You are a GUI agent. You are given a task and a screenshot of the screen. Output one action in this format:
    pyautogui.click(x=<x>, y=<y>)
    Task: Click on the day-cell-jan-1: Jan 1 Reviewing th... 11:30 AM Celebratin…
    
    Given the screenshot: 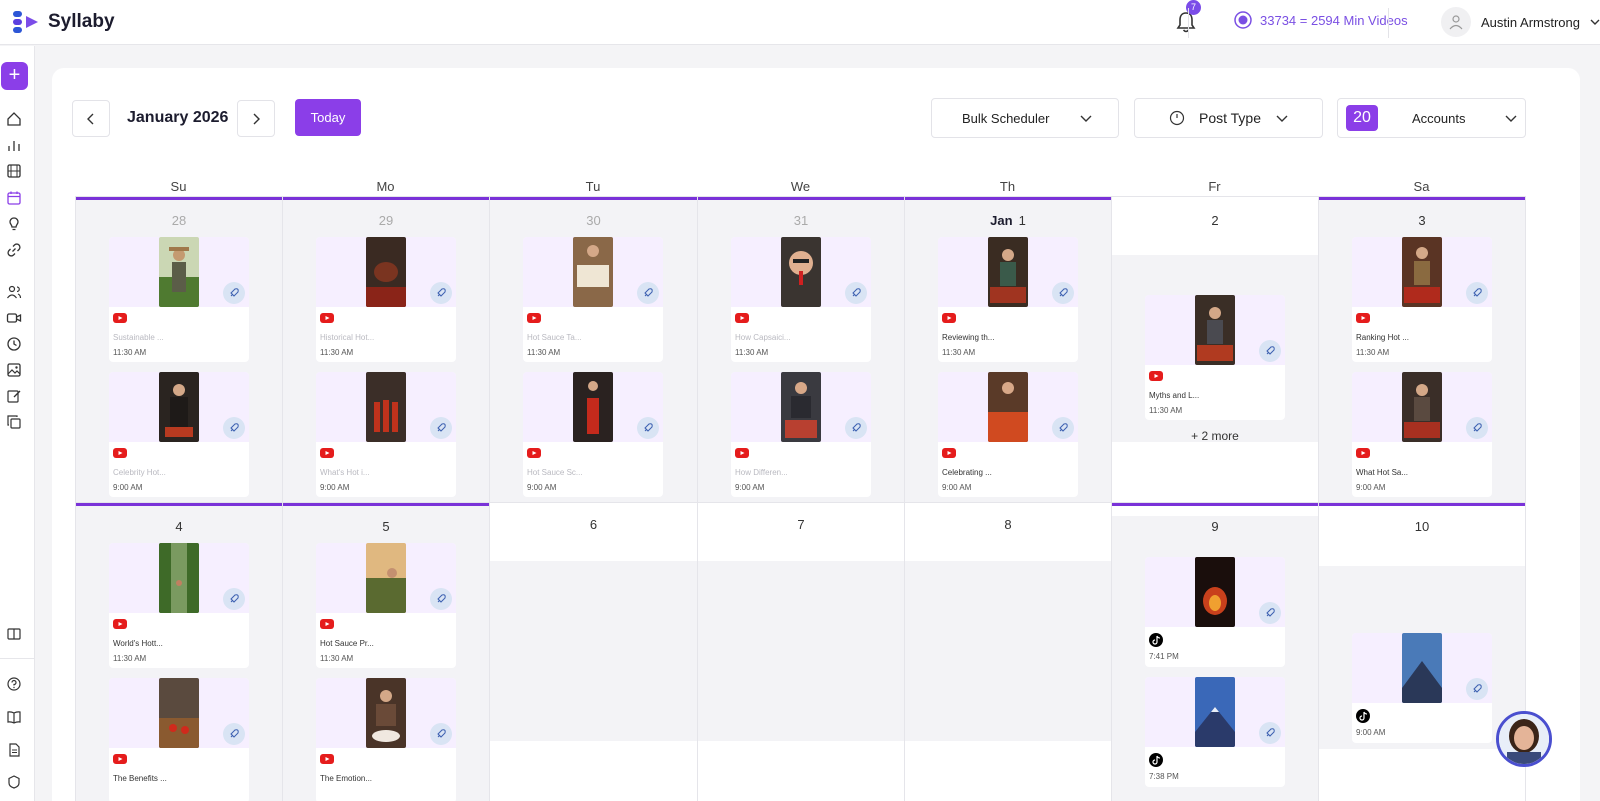 What is the action you would take?
    pyautogui.click(x=1008, y=349)
    